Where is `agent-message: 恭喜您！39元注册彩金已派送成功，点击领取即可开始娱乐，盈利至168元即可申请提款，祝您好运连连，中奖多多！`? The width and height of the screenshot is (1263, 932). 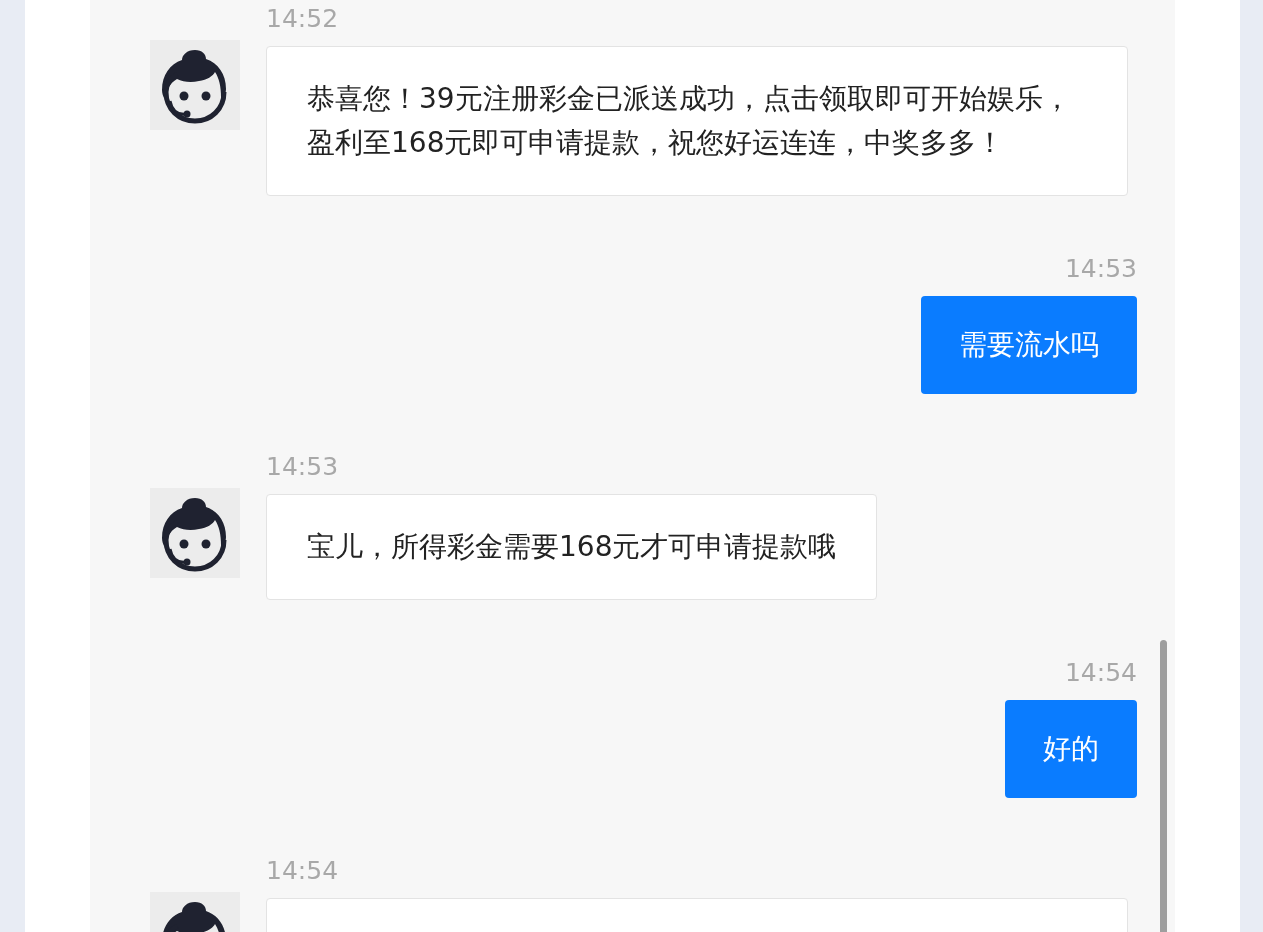
agent-message: 恭喜您！39元注册彩金已派送成功，点击领取即可开始娱乐，盈利至168元即可申请提款，祝您好运连连，中奖多多！ is located at coordinates (697, 121).